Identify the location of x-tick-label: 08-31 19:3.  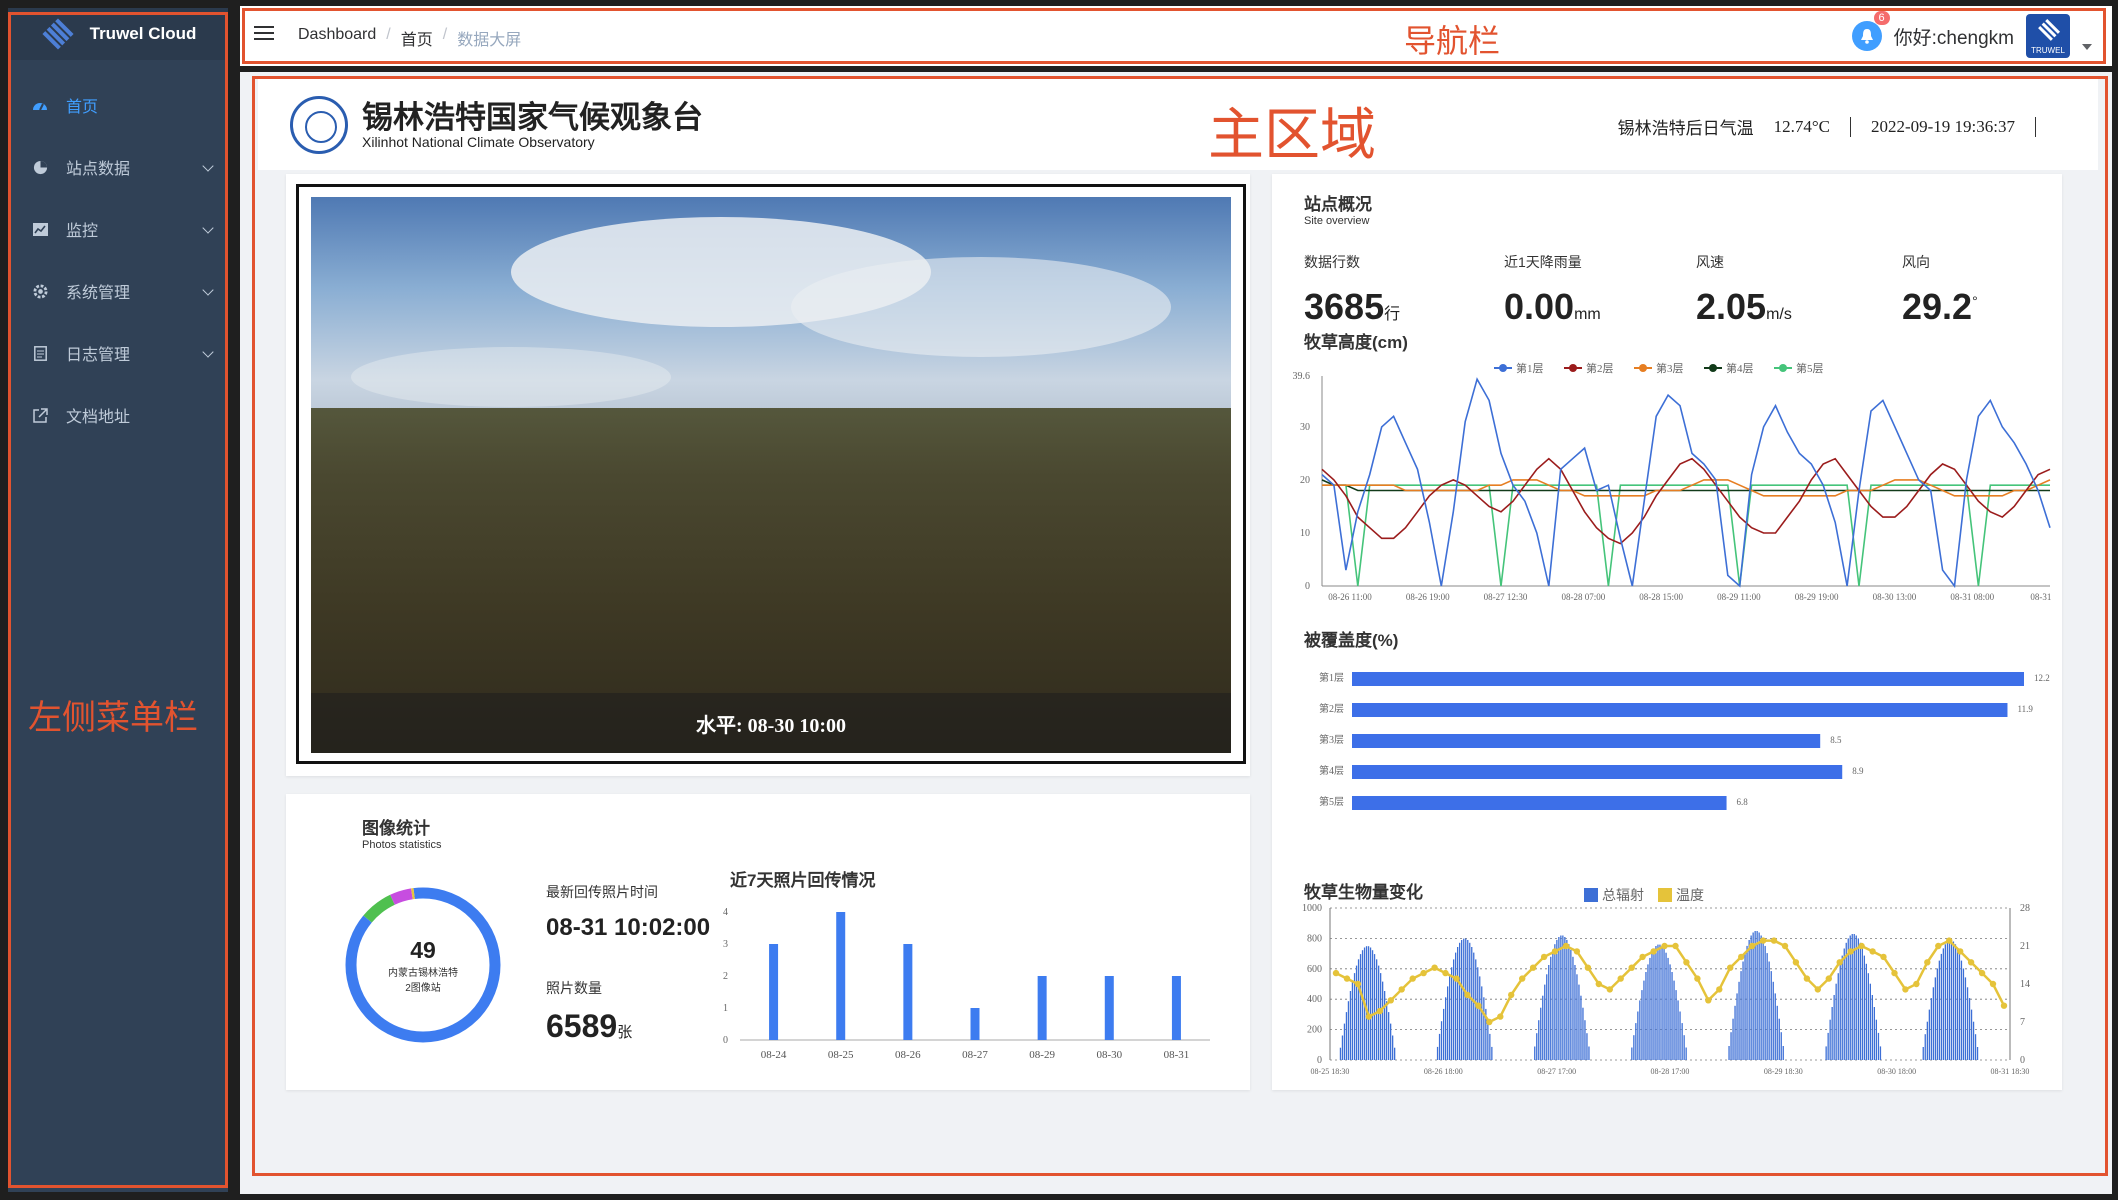
(2042, 597).